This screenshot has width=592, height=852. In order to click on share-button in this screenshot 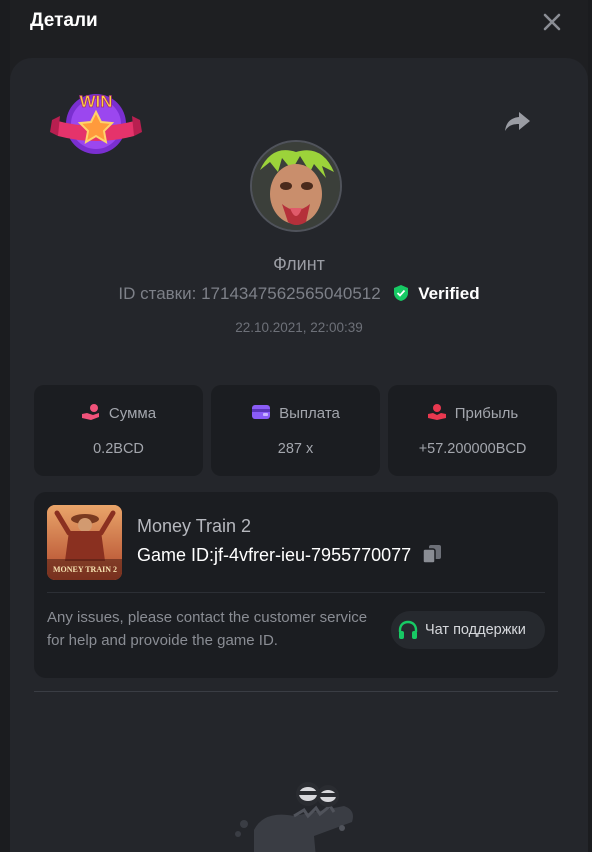, I will do `click(518, 122)`.